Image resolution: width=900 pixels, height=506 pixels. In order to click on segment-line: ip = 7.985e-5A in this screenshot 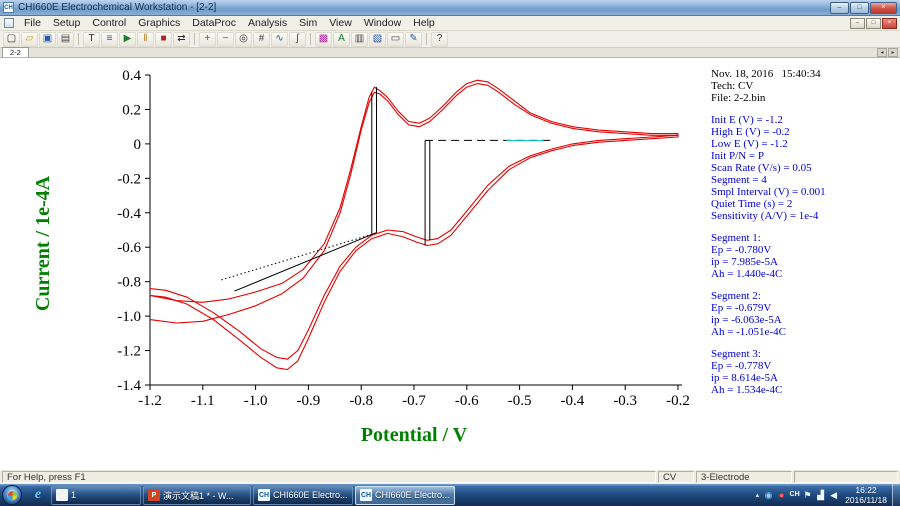, I will do `click(744, 262)`.